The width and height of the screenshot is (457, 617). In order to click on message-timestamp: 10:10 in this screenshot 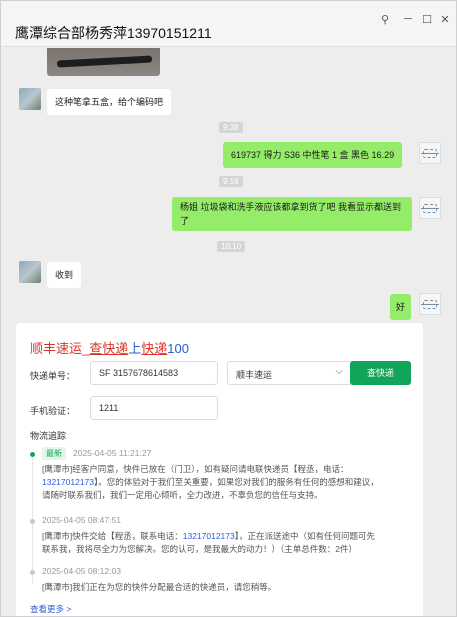, I will do `click(231, 246)`.